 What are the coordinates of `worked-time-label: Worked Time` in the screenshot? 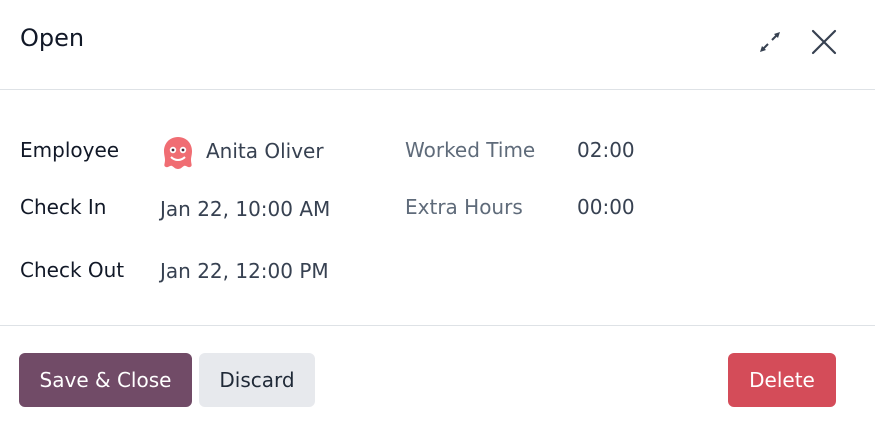 It's located at (470, 150).